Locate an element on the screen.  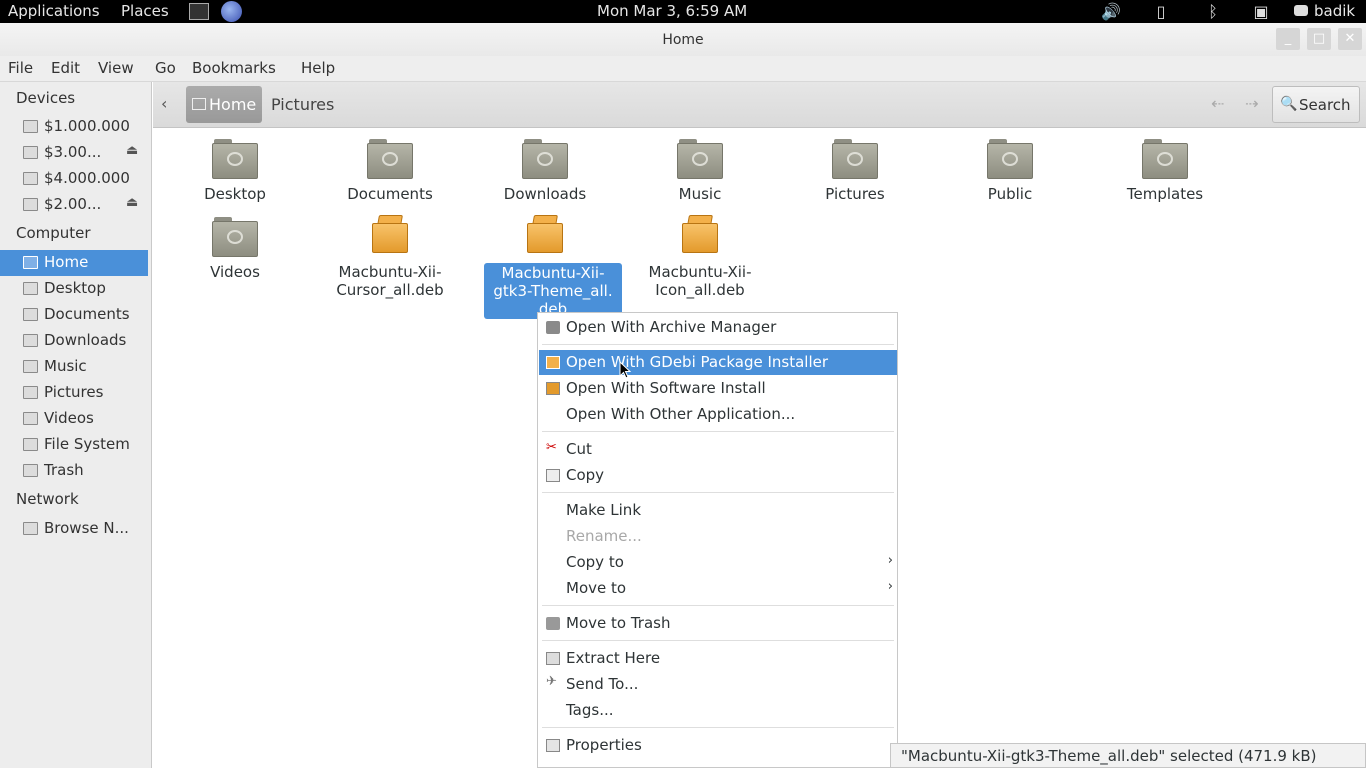
network-header: Network is located at coordinates (47, 499).